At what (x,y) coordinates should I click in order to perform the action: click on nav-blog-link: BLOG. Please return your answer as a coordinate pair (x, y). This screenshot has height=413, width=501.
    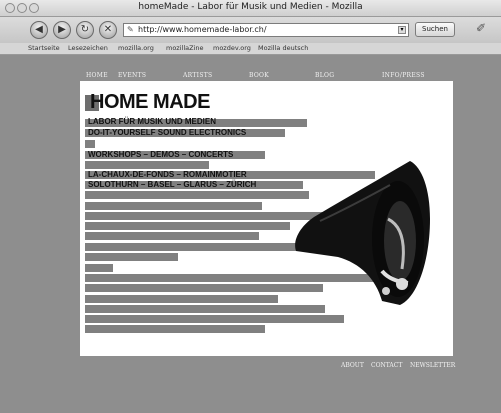
    Looking at the image, I should click on (324, 75).